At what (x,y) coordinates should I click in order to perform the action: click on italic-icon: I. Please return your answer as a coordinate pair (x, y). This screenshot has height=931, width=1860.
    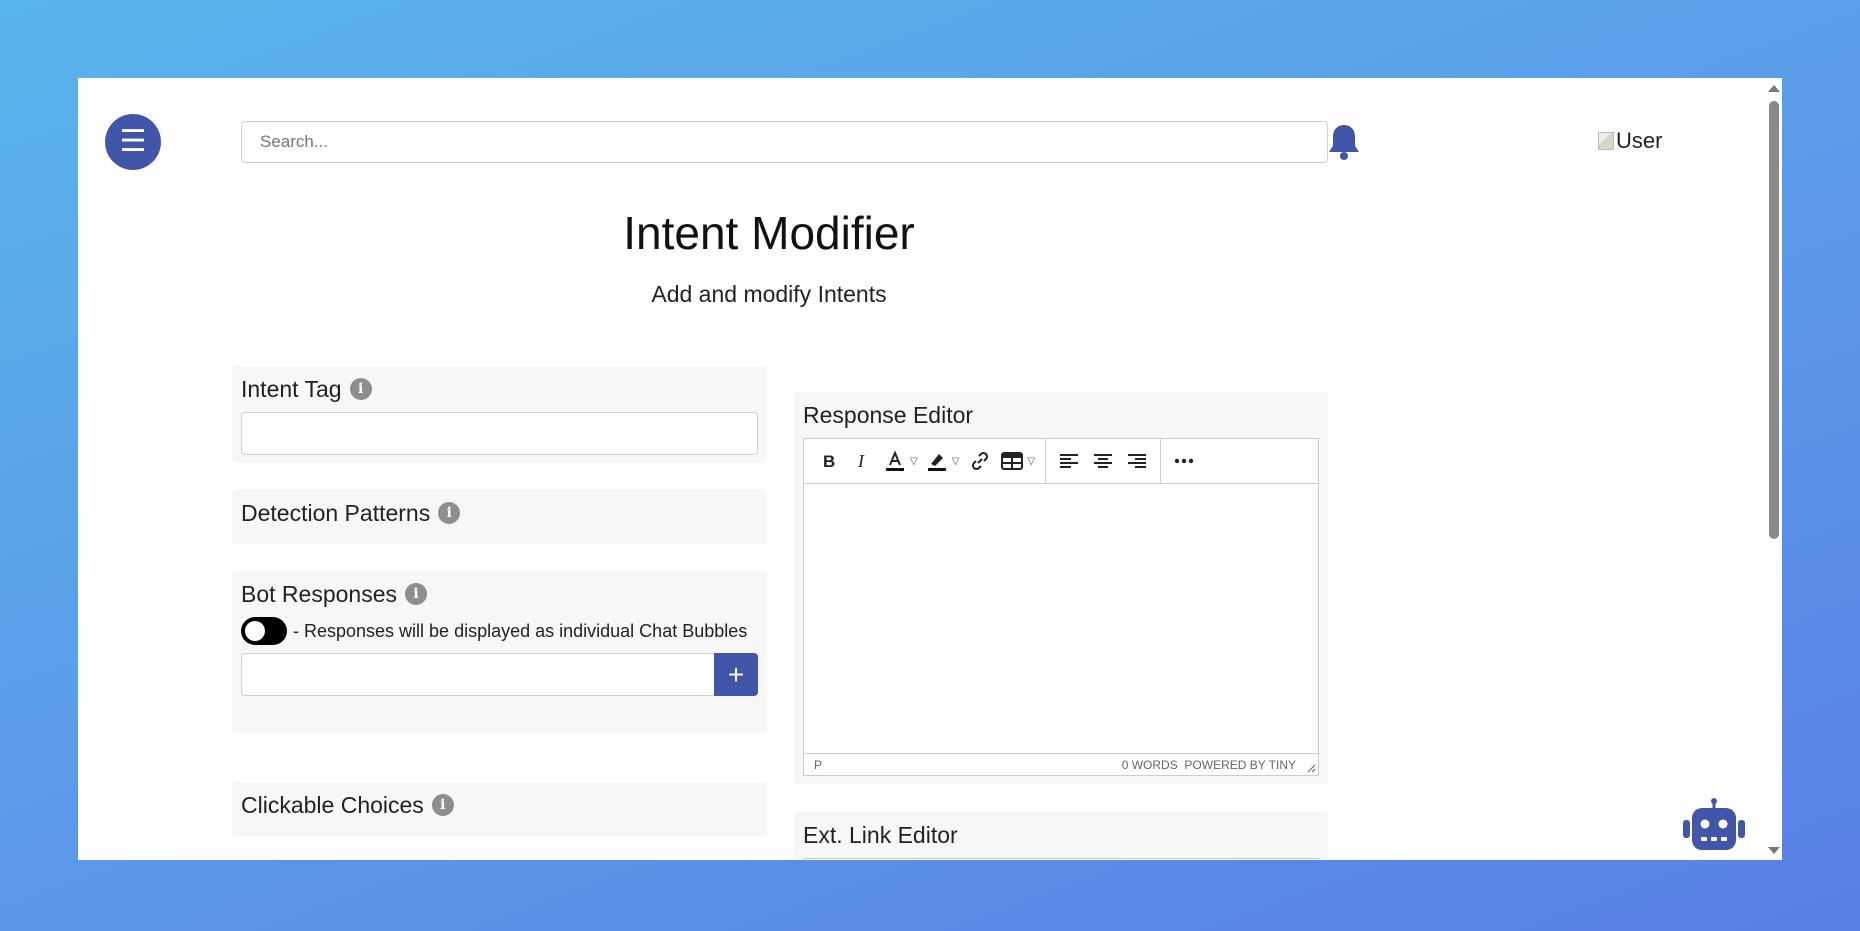
    Looking at the image, I should click on (861, 461).